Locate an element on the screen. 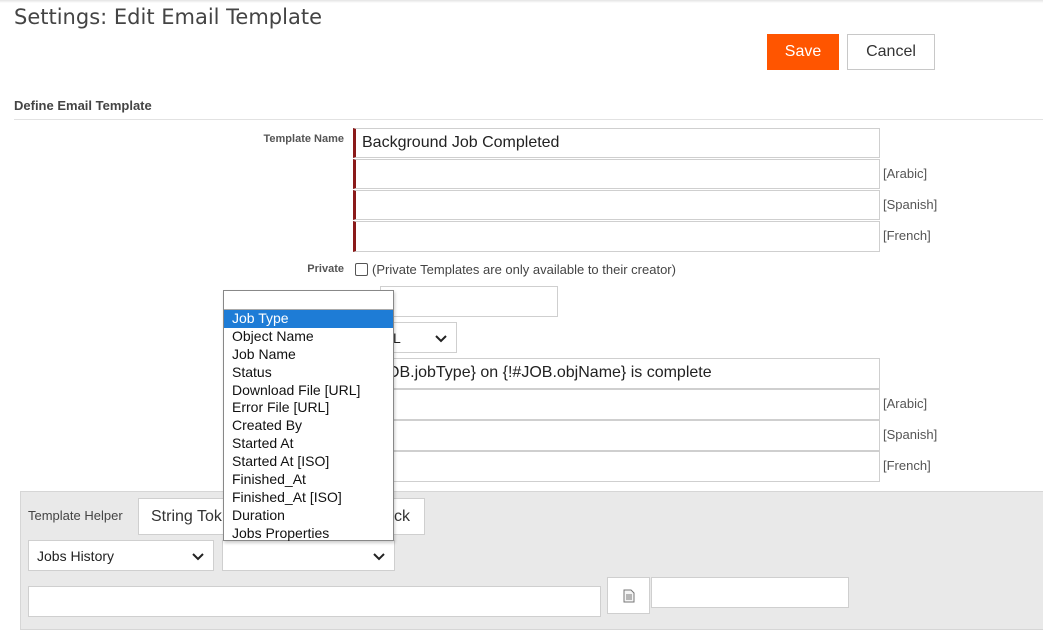 Image resolution: width=1043 pixels, height=630 pixels. dropdown-option: Started At is located at coordinates (308, 444).